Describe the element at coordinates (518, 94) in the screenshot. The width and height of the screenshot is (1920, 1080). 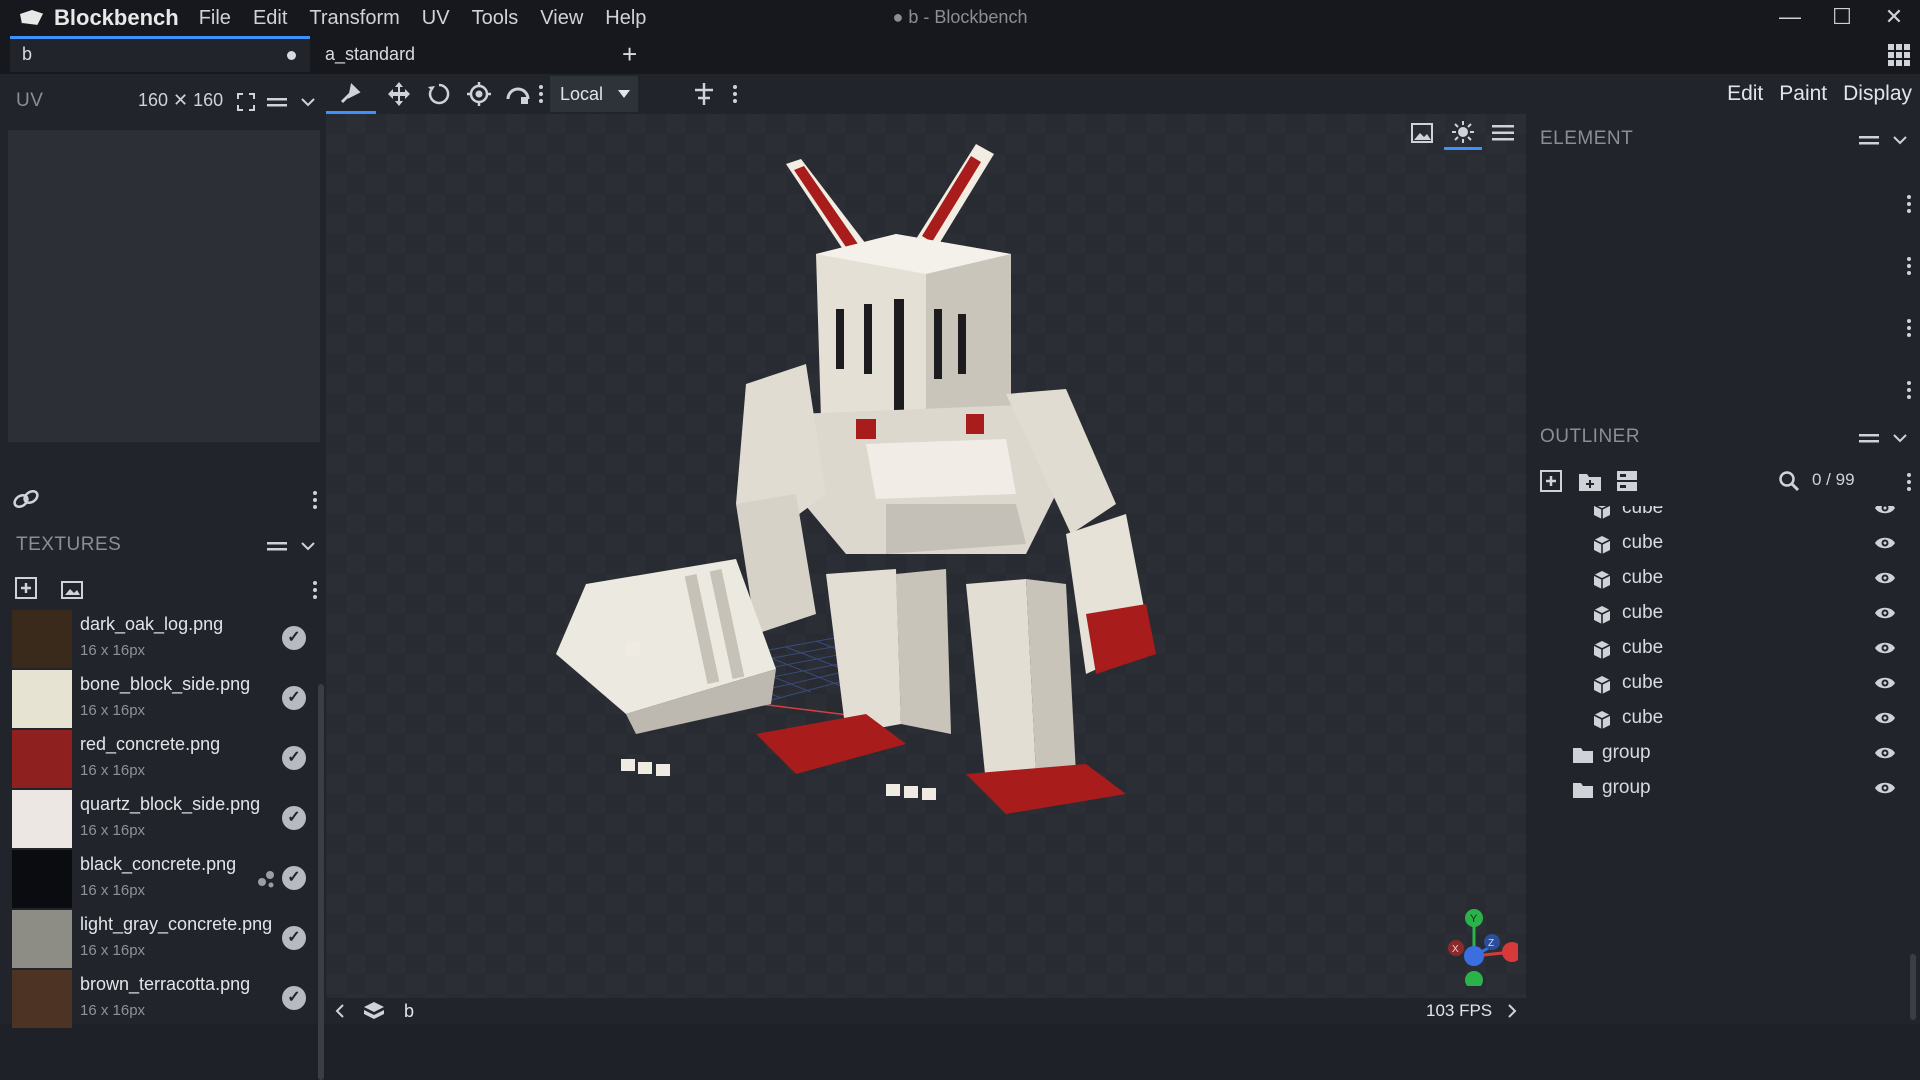
I see `scale-tool-icon` at that location.